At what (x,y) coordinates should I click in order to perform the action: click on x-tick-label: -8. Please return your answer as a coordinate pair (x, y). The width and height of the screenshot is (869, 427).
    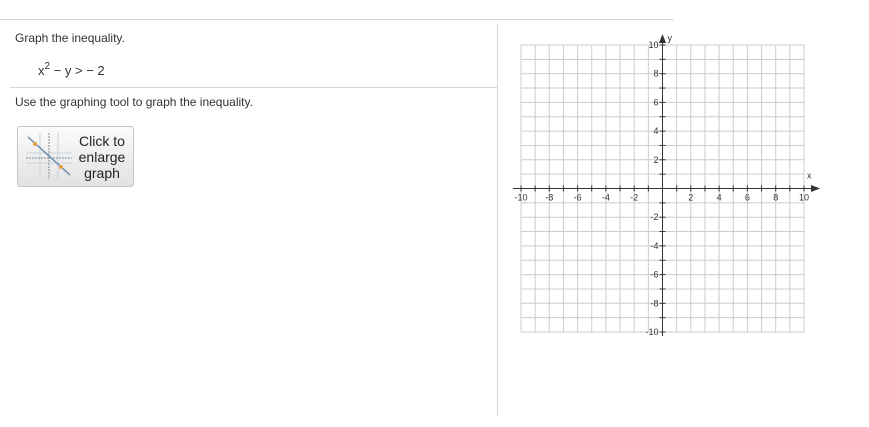
    Looking at the image, I should click on (549, 198).